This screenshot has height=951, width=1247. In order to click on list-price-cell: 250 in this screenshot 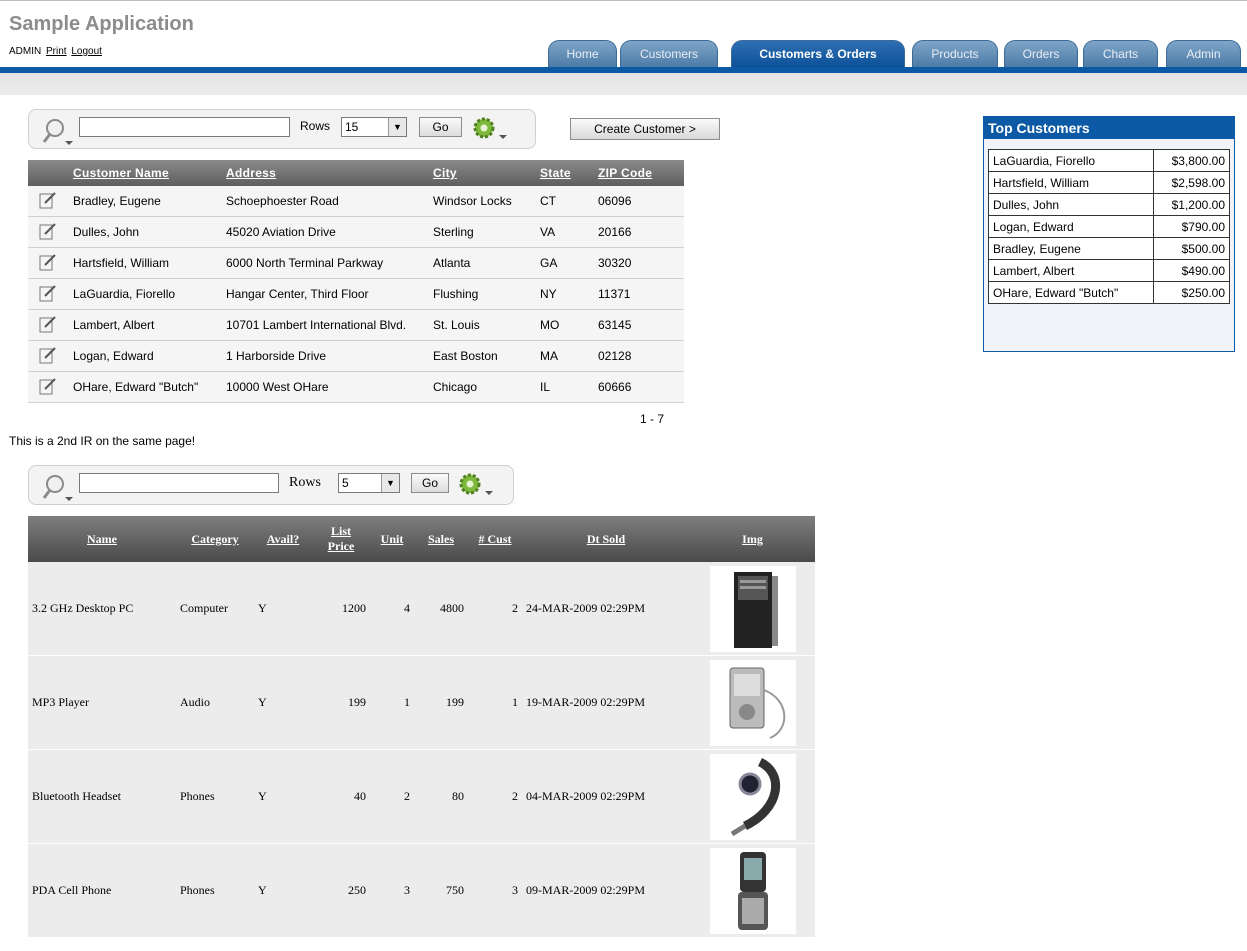, I will do `click(341, 890)`.